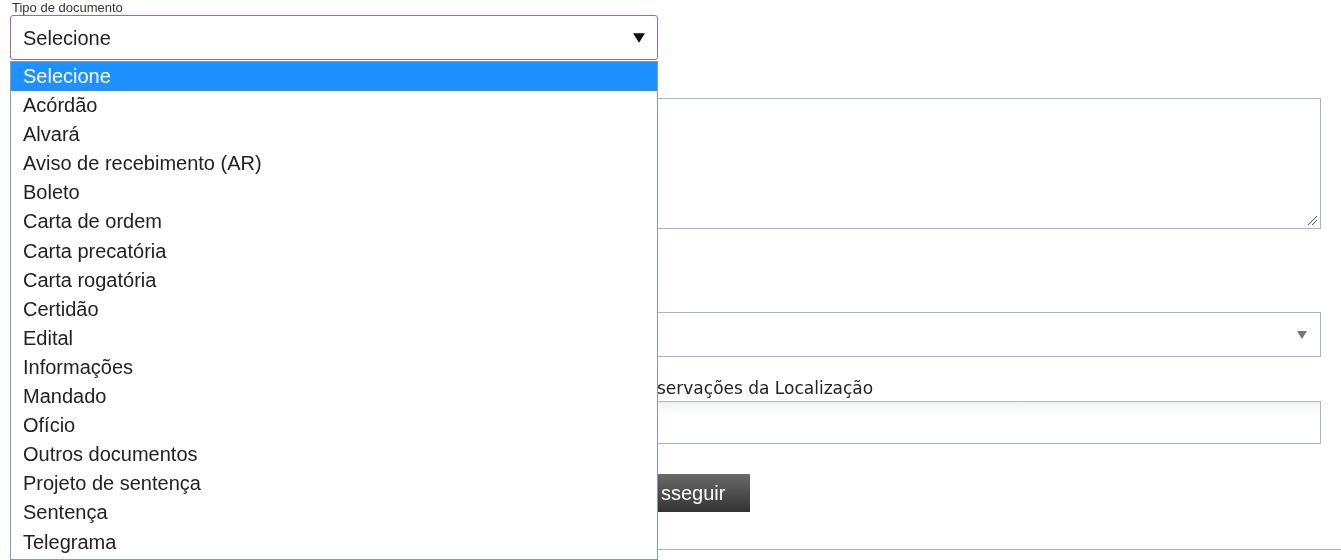 The width and height of the screenshot is (1341, 560). Describe the element at coordinates (1312, 220) in the screenshot. I see `resize-grip-icon` at that location.